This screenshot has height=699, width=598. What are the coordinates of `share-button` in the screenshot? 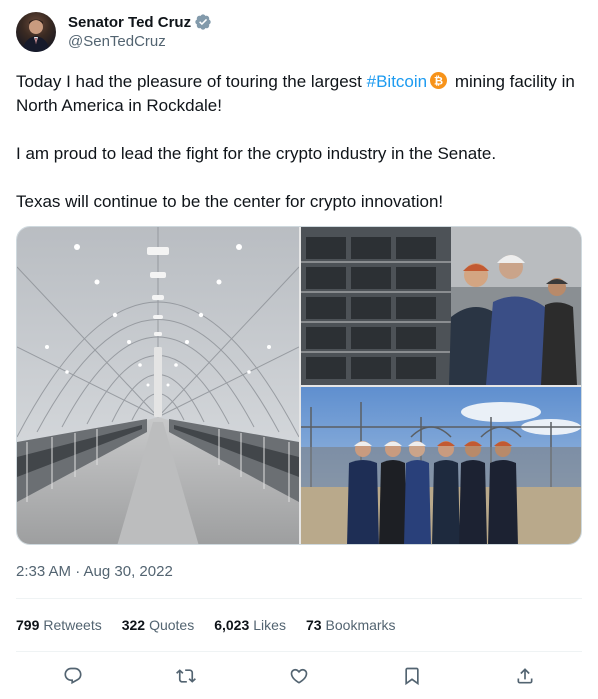 It's located at (525, 676).